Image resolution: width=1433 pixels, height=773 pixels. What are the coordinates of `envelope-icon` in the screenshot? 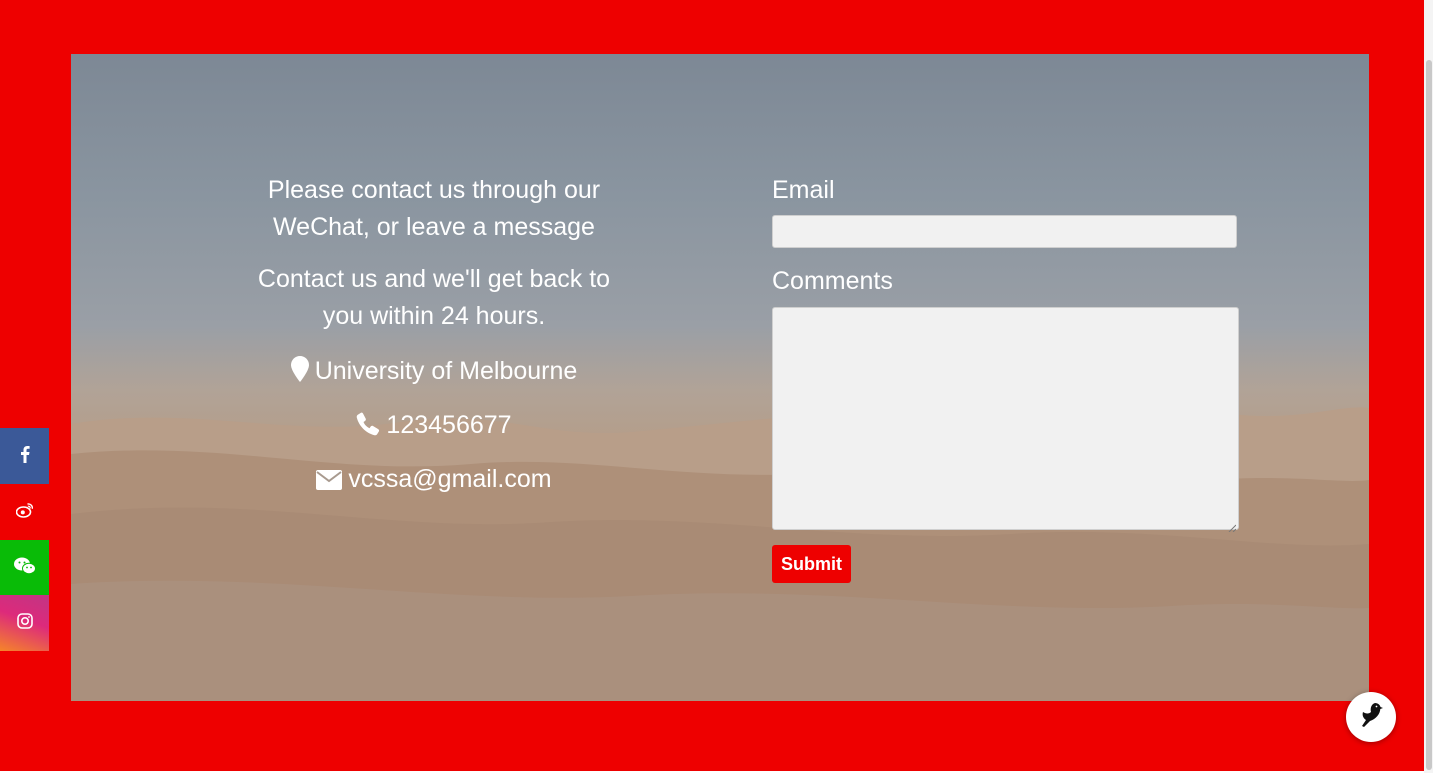 It's located at (329, 482).